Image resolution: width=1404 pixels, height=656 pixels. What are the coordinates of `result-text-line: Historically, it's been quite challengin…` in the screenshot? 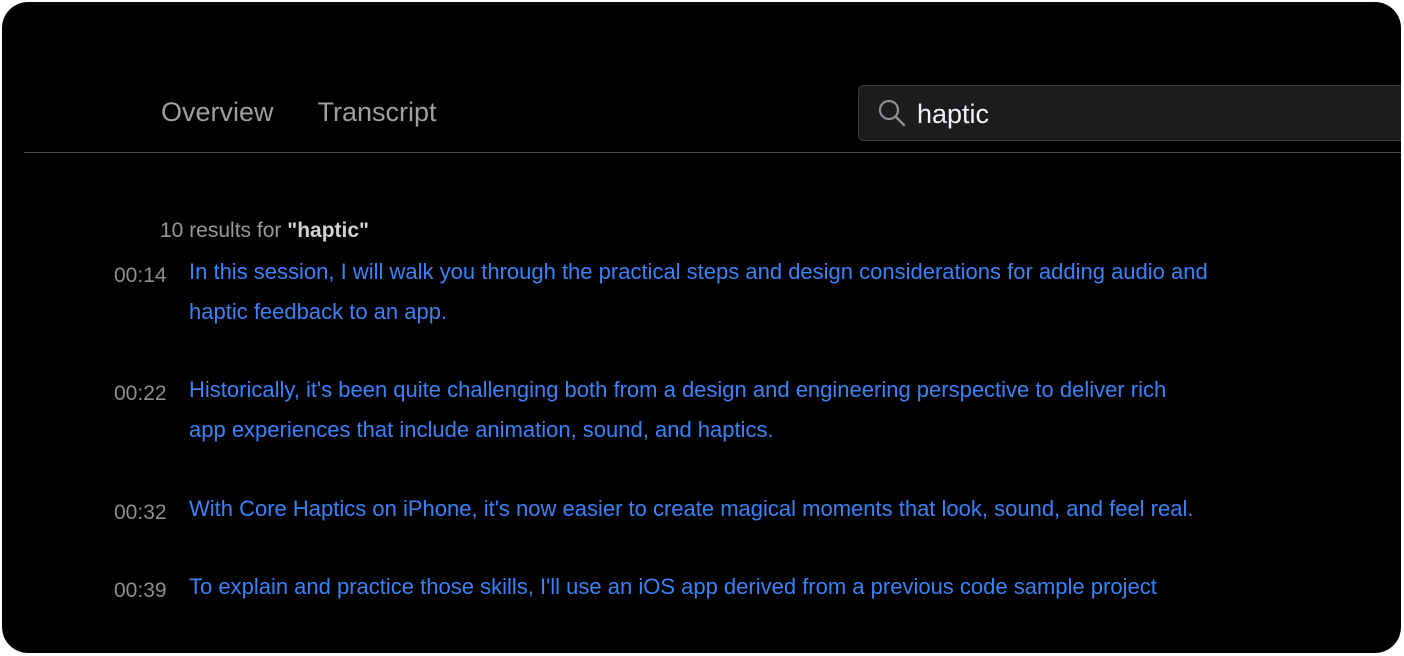 It's located at (749, 390).